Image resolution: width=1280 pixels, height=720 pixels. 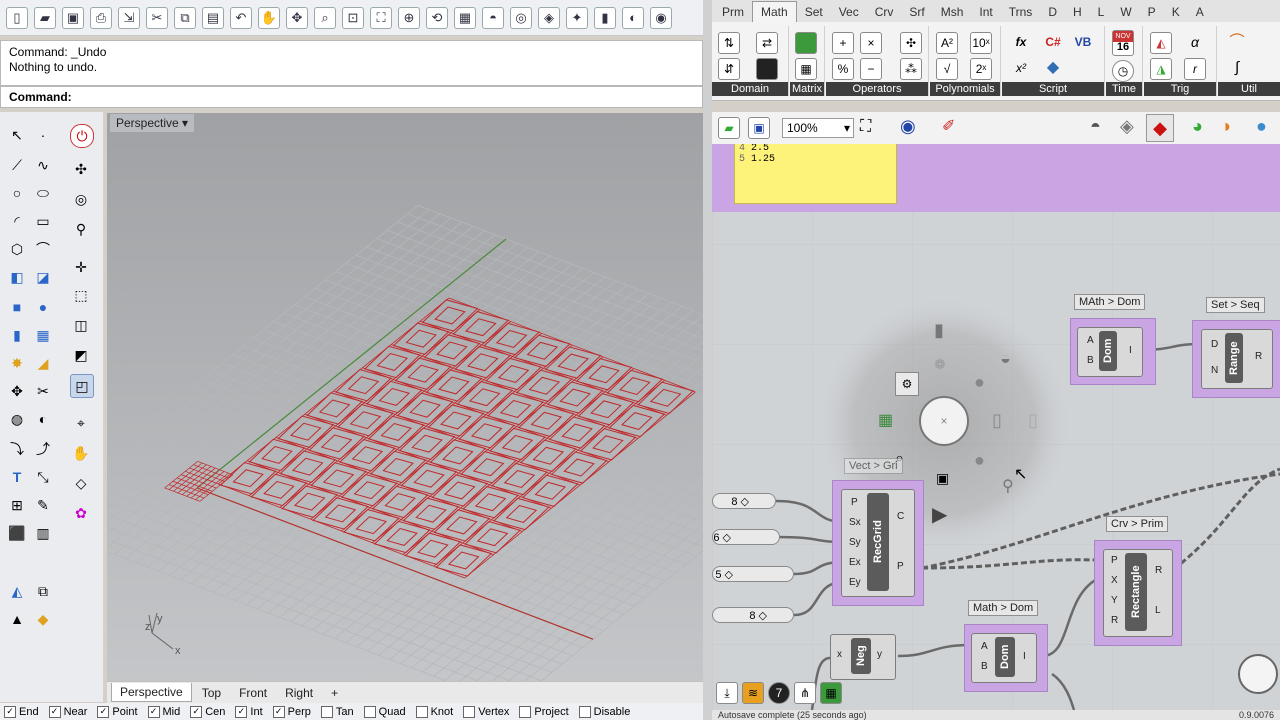 I want to click on nodes-icon: ⚲, so click(x=81, y=229).